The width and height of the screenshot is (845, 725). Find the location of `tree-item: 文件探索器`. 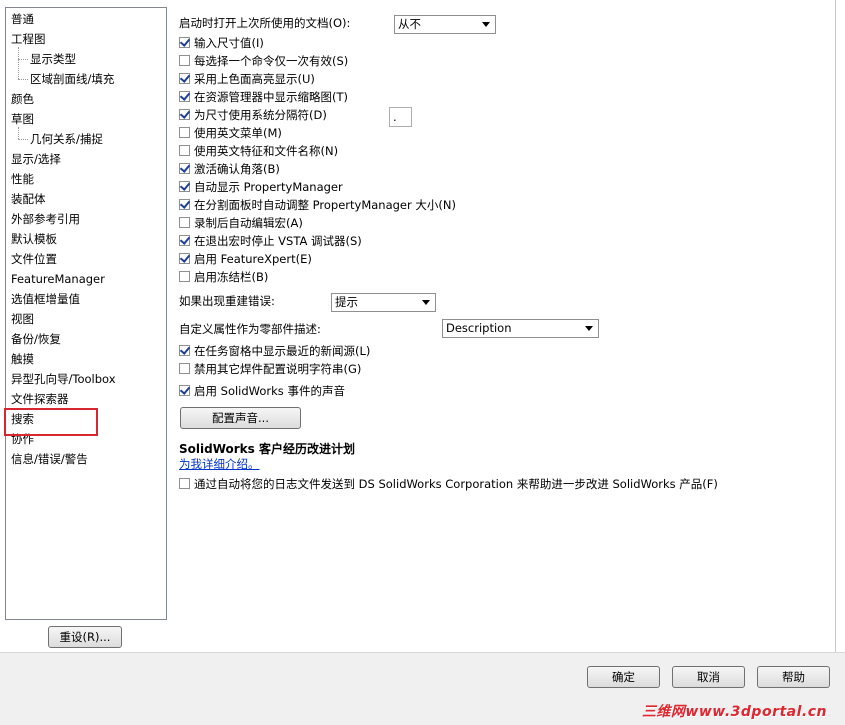

tree-item: 文件探索器 is located at coordinates (40, 399).